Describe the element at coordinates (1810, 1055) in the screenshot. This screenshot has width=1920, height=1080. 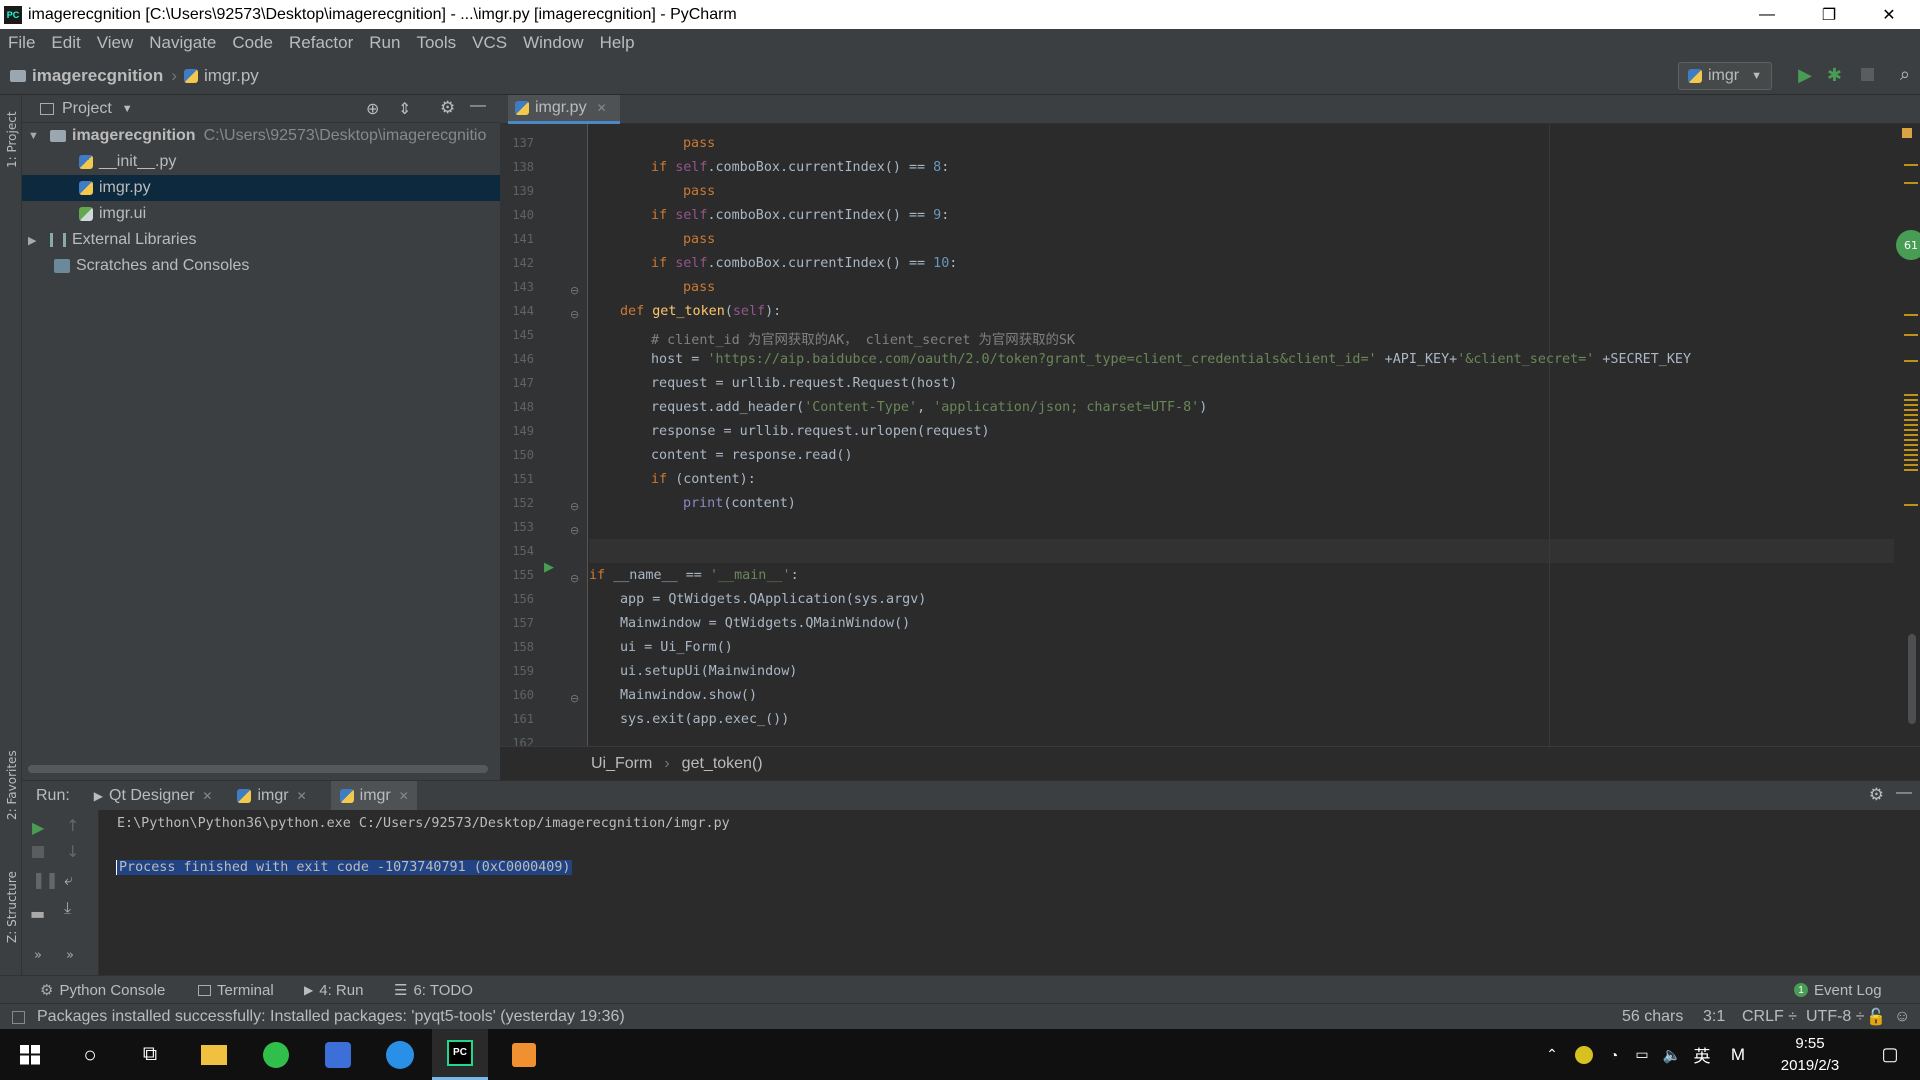
I see `clock: 9:55 2019/2/3` at that location.